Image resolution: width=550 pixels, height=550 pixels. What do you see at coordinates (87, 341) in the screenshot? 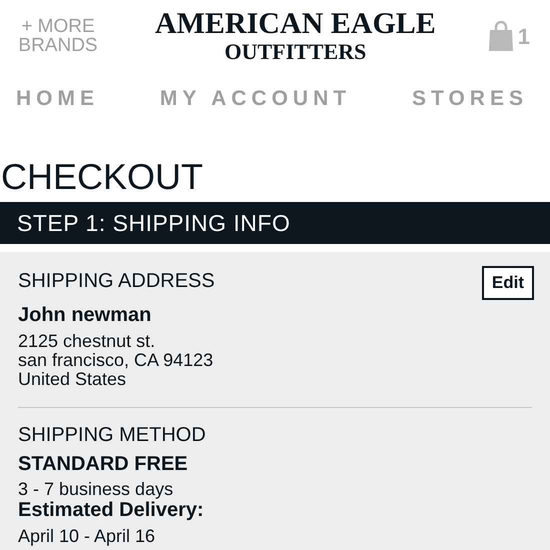
I see `address-line: 2125 chestnut st.` at bounding box center [87, 341].